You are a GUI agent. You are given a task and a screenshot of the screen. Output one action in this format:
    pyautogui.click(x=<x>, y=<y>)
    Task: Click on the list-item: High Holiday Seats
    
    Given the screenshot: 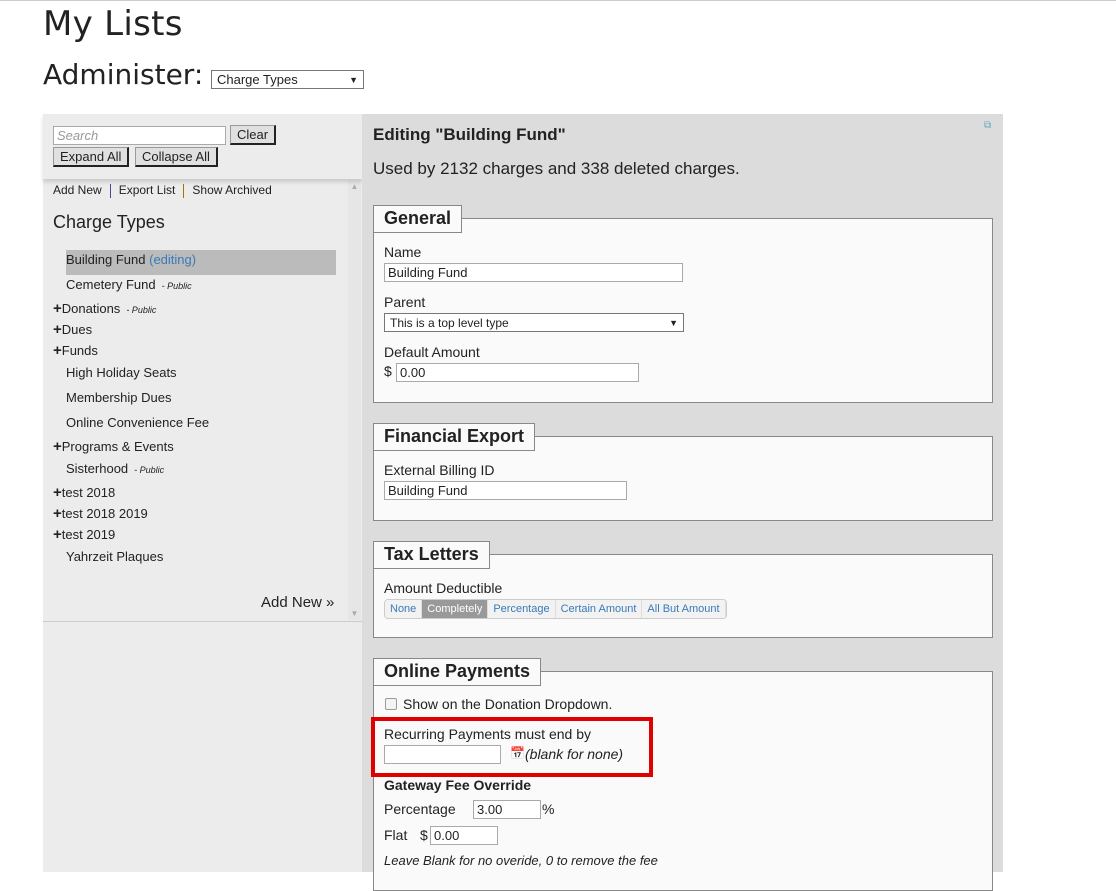 What is the action you would take?
    pyautogui.click(x=121, y=372)
    